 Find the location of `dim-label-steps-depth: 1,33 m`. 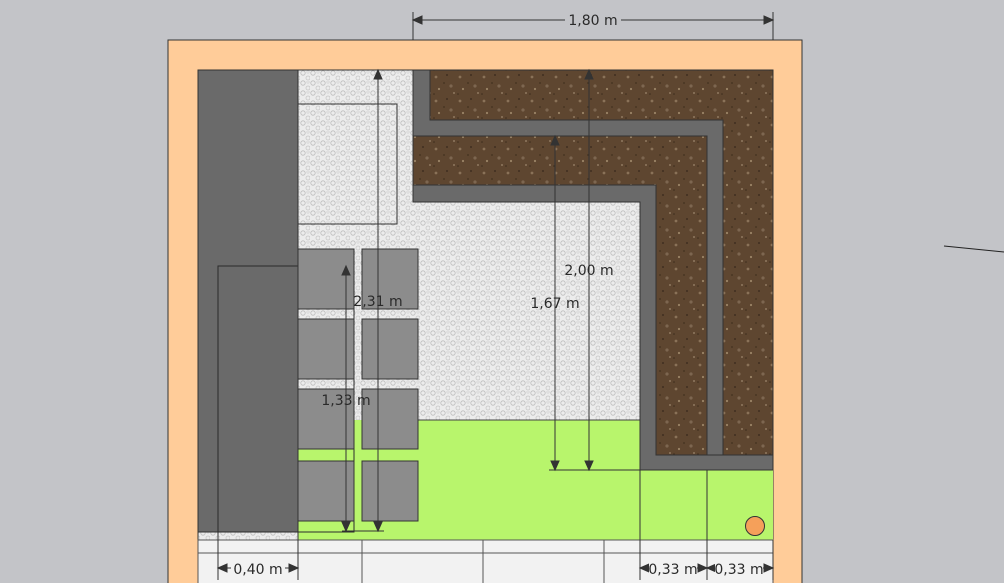

dim-label-steps-depth: 1,33 m is located at coordinates (345, 401).